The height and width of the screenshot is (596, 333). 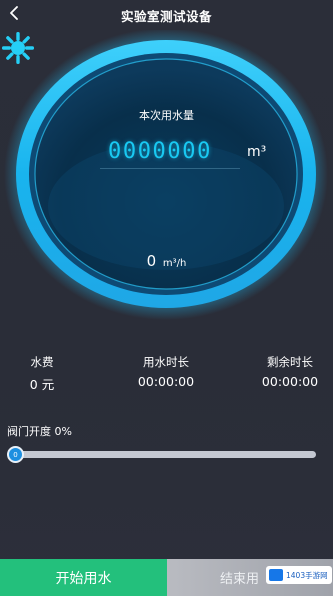 I want to click on watermark-badge: 1403手游网, so click(x=299, y=575).